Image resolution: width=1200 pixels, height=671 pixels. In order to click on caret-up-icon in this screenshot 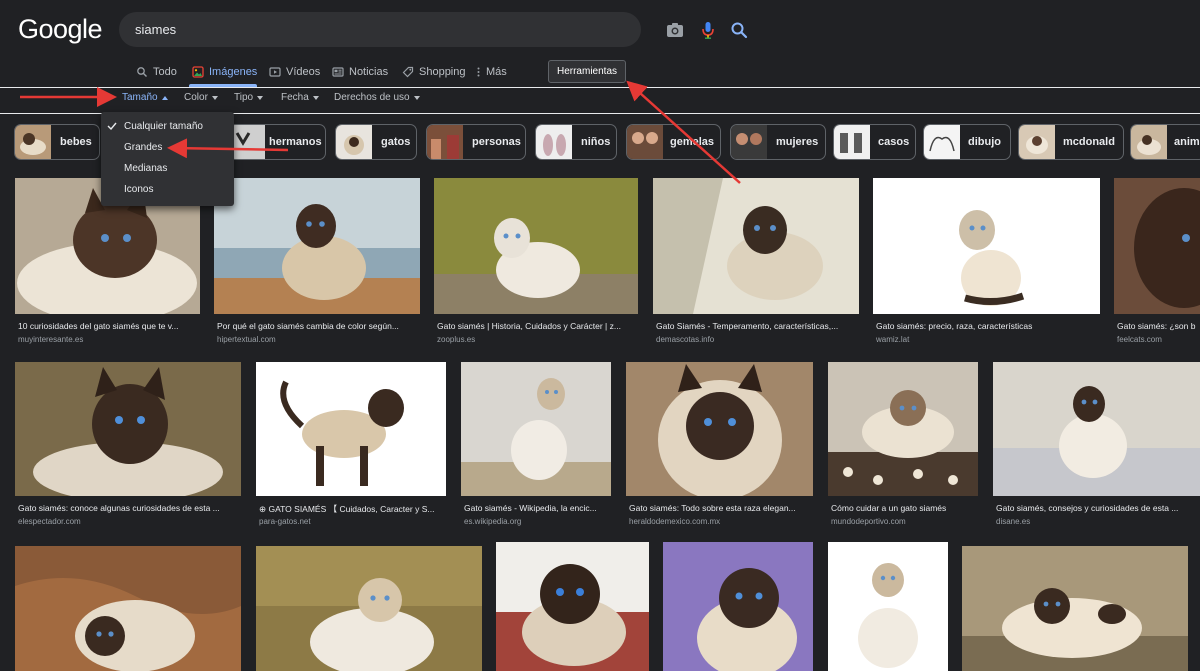, I will do `click(164, 97)`.